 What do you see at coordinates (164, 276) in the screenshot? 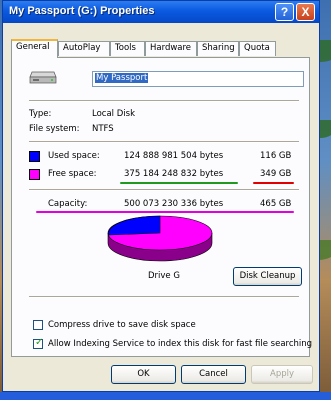
I see `drive-letter-label: Drive G` at bounding box center [164, 276].